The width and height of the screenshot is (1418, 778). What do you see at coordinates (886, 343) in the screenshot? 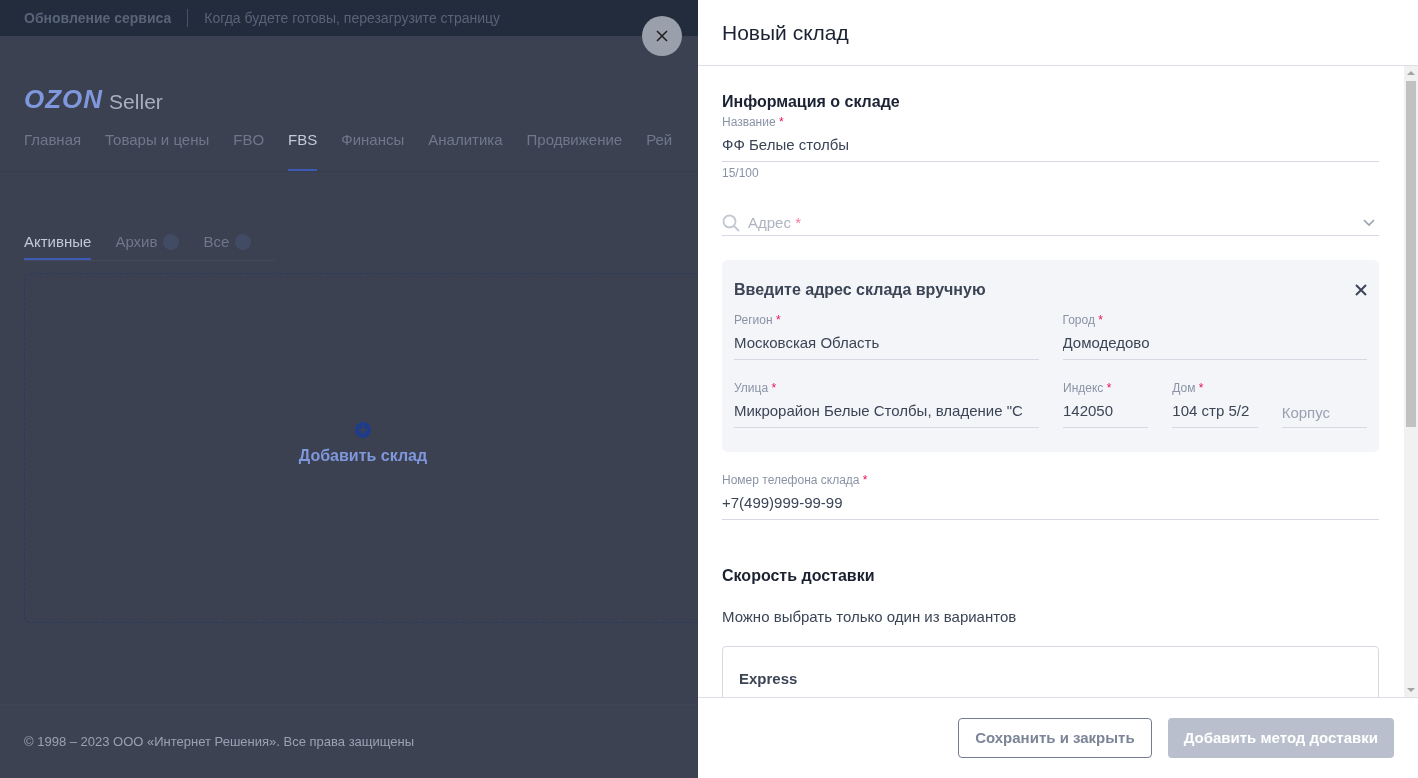
I see `address-input-field: Московская Область` at bounding box center [886, 343].